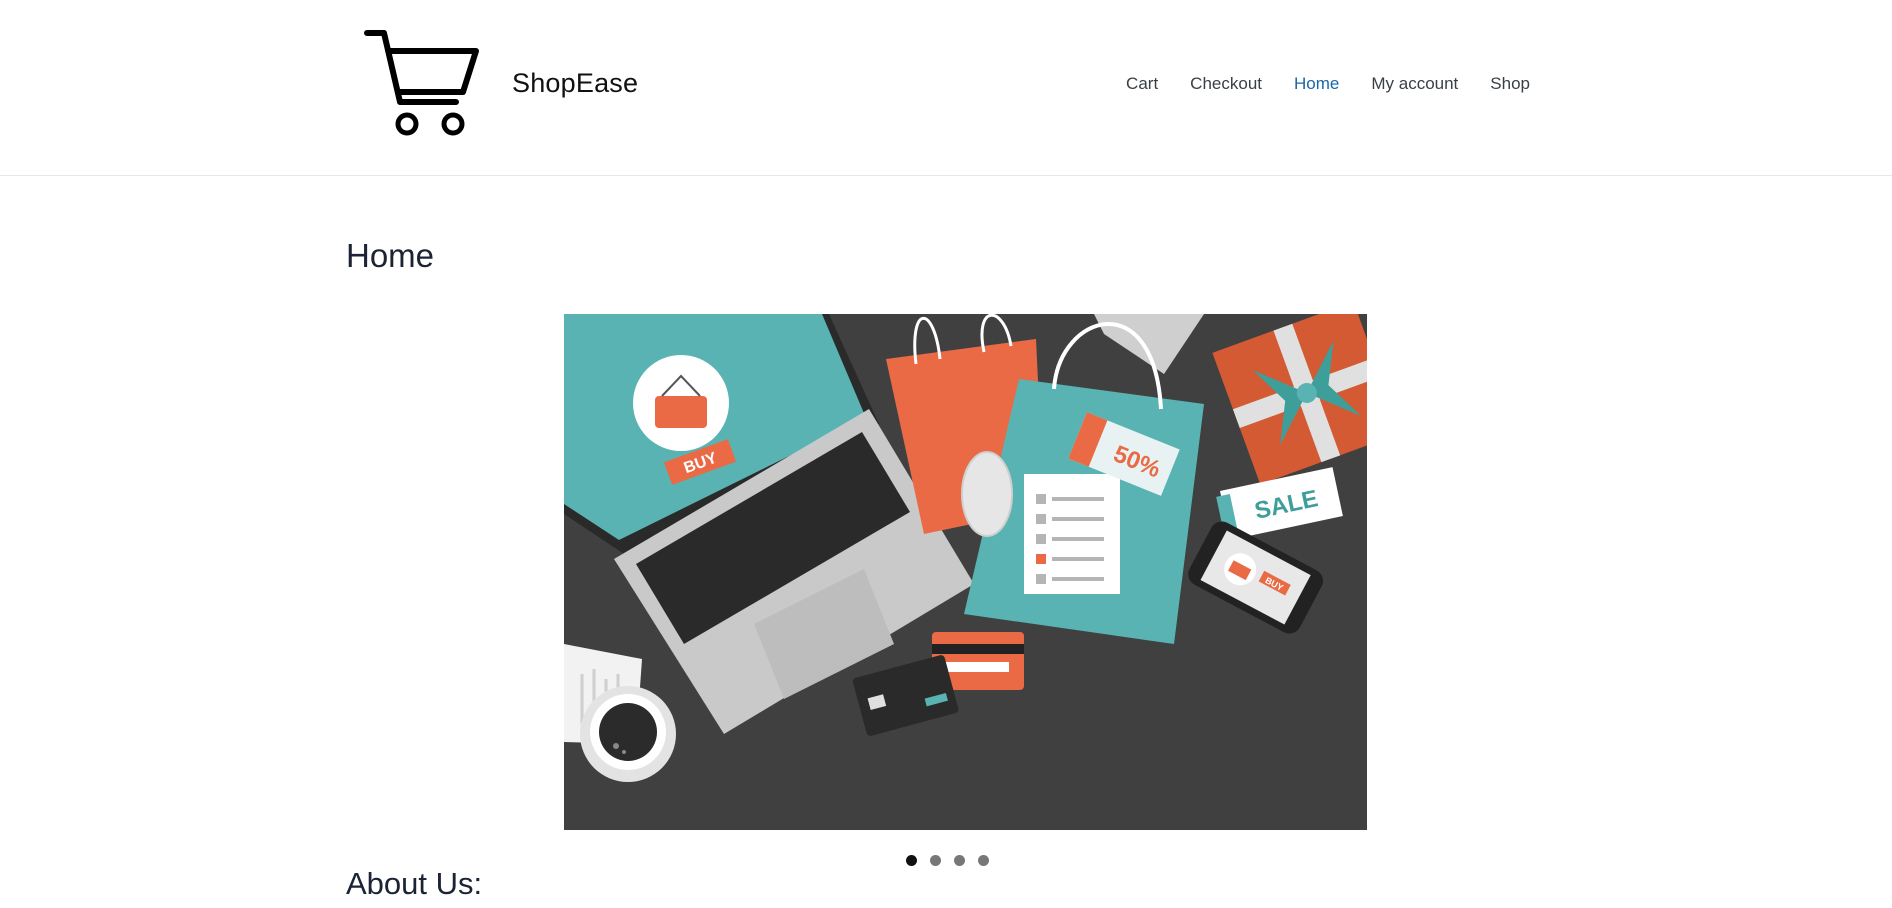  I want to click on about-heading: About Us:, so click(414, 883).